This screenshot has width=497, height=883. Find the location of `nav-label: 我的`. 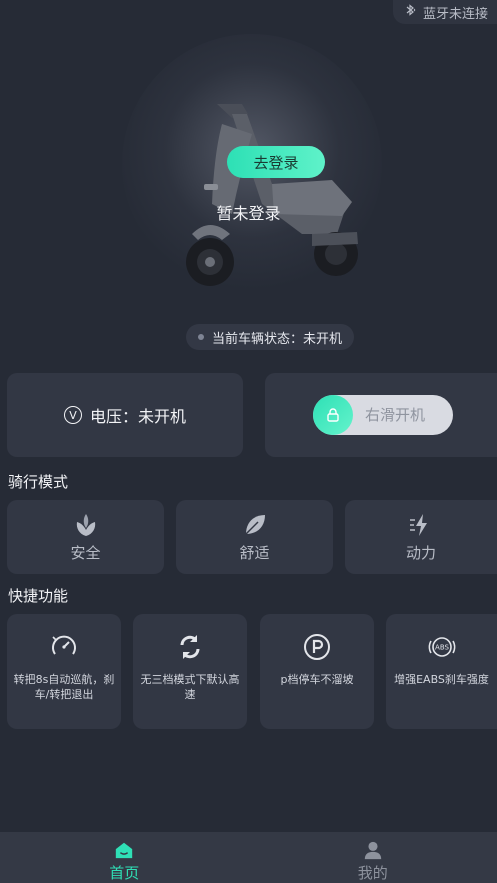

nav-label: 我的 is located at coordinates (372, 873).